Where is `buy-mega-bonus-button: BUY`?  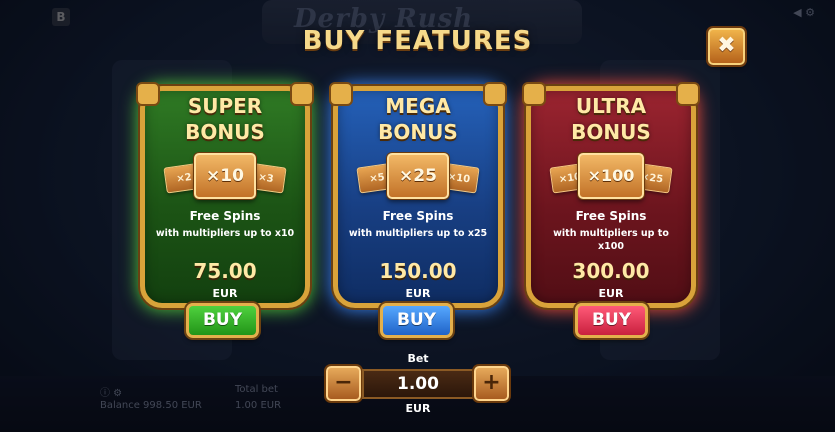 buy-mega-bonus-button: BUY is located at coordinates (416, 320).